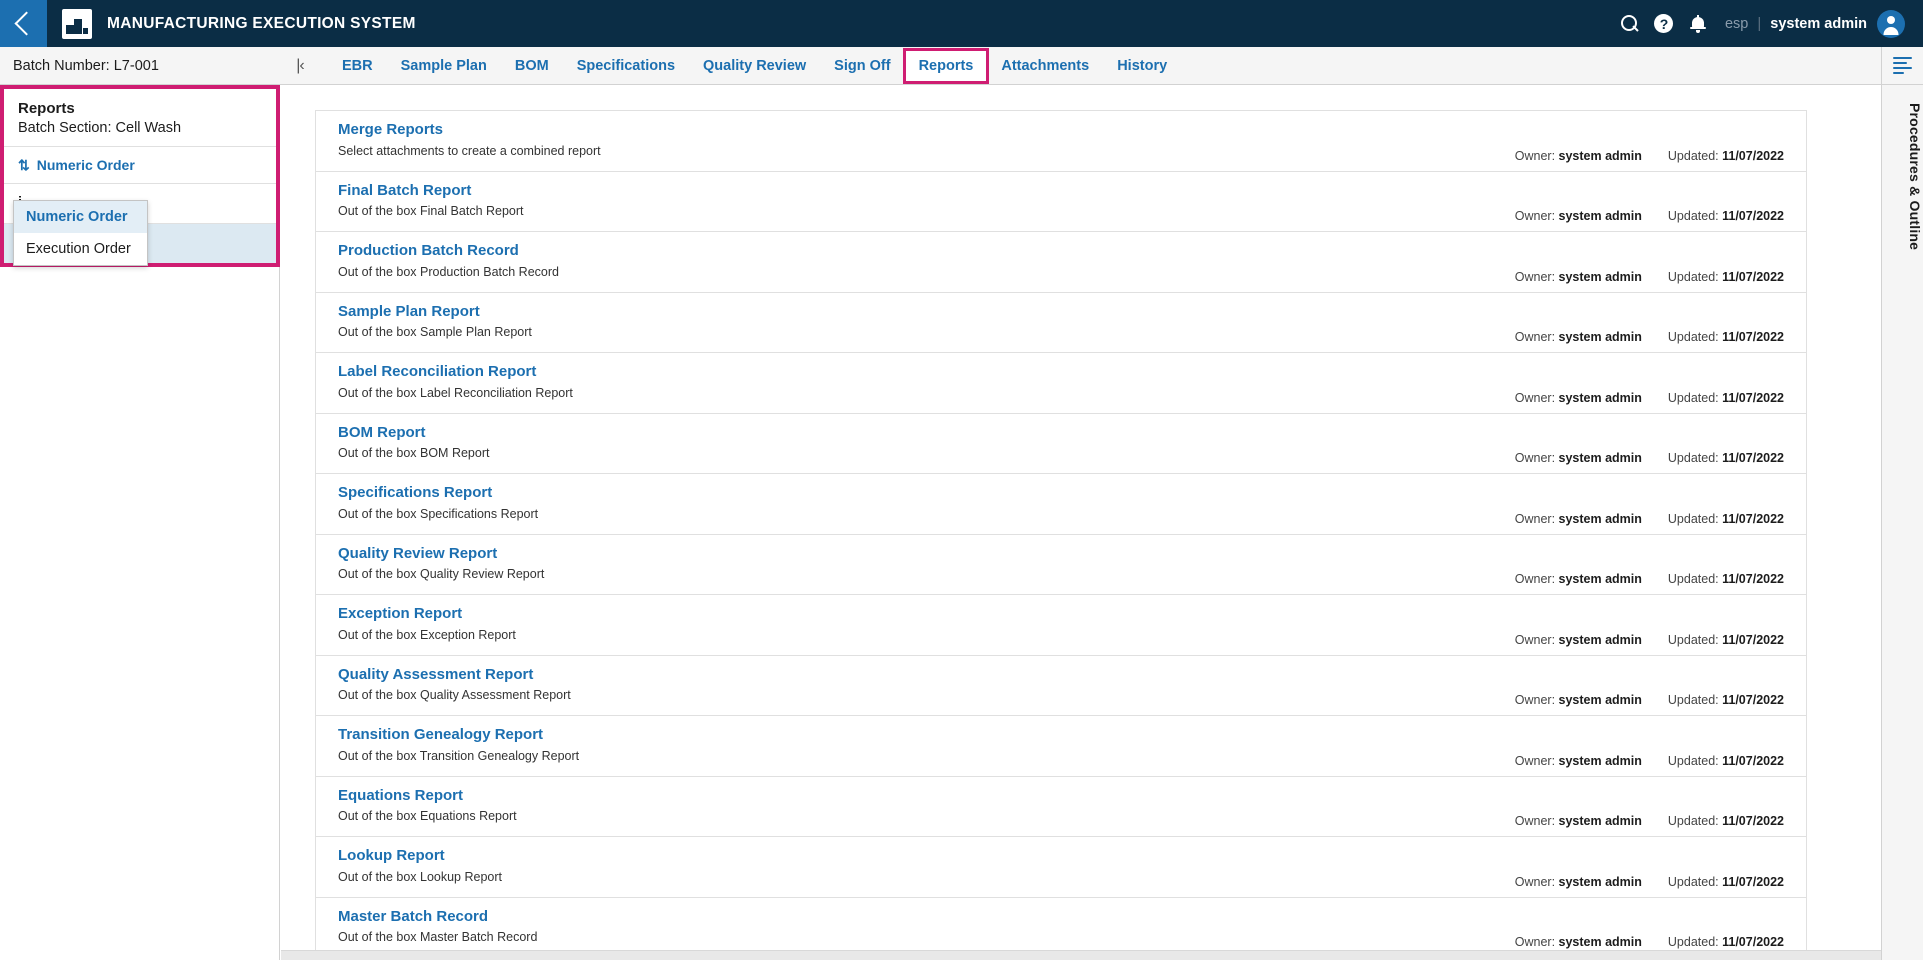 Image resolution: width=1923 pixels, height=960 pixels. What do you see at coordinates (926, 312) in the screenshot?
I see `report-title-link: Sample Plan Report` at bounding box center [926, 312].